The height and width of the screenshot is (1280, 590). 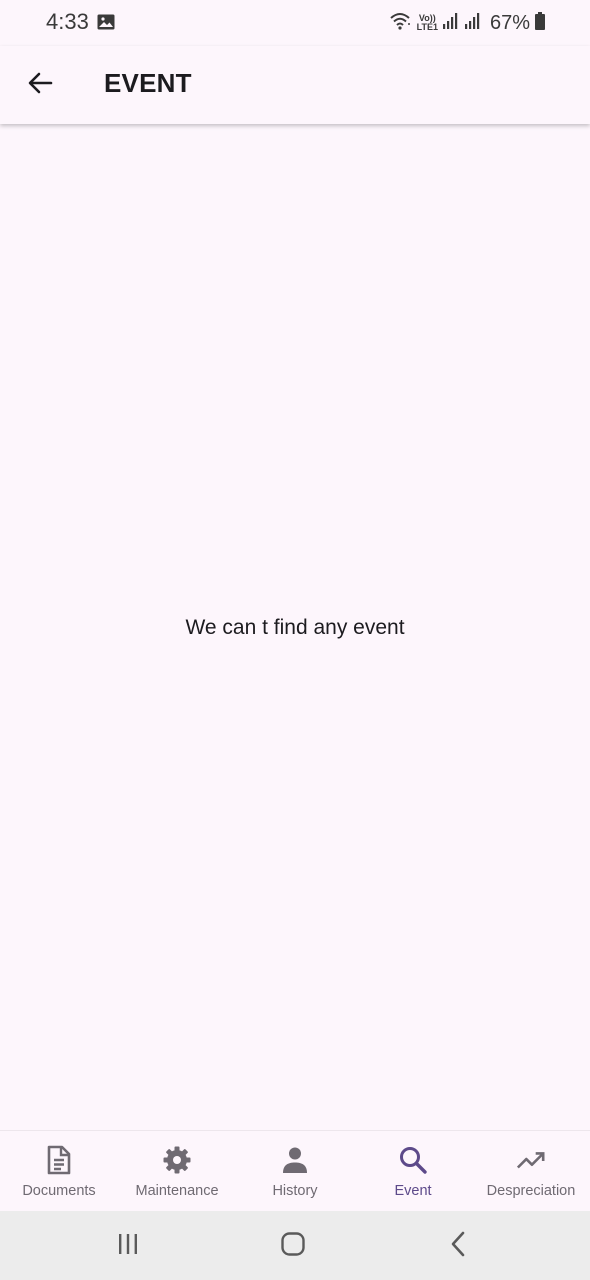 What do you see at coordinates (177, 1160) in the screenshot?
I see `gear-icon` at bounding box center [177, 1160].